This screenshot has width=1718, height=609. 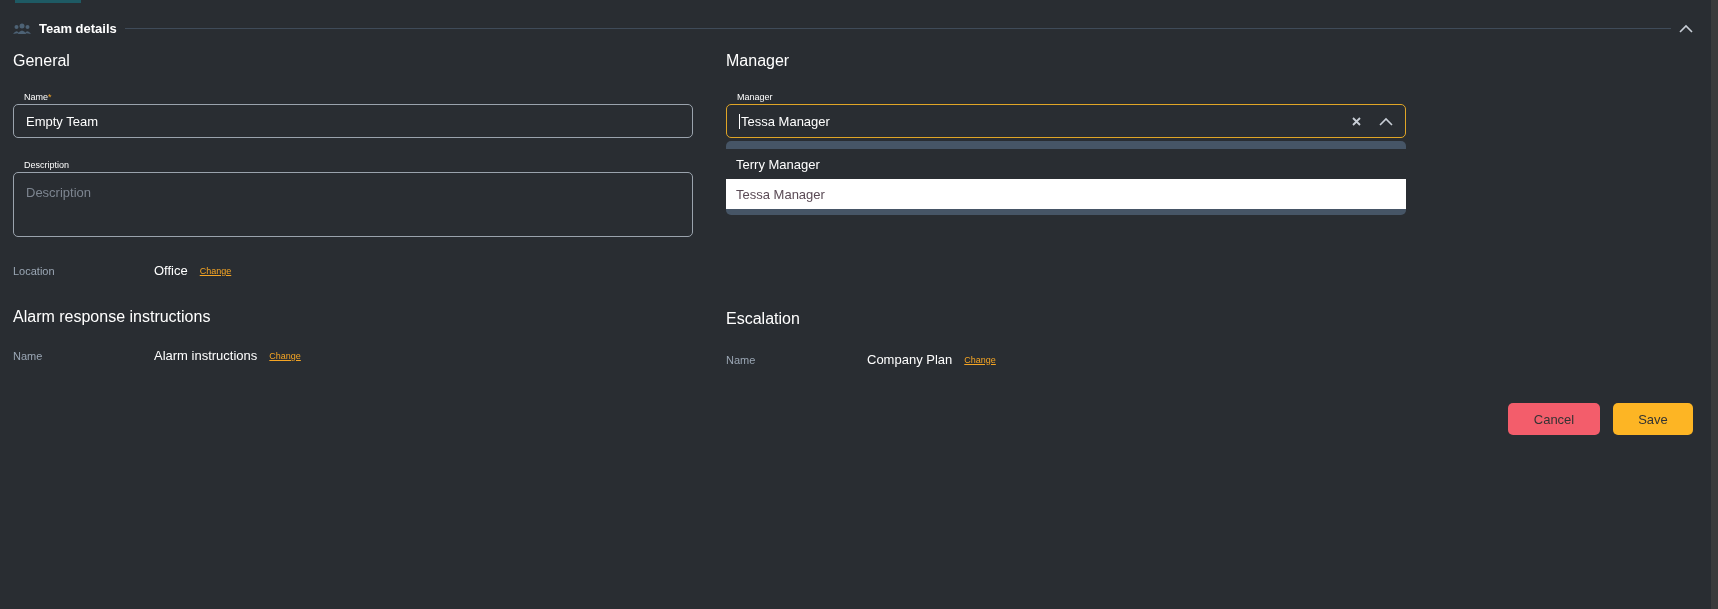 What do you see at coordinates (22, 28) in the screenshot?
I see `people-icon` at bounding box center [22, 28].